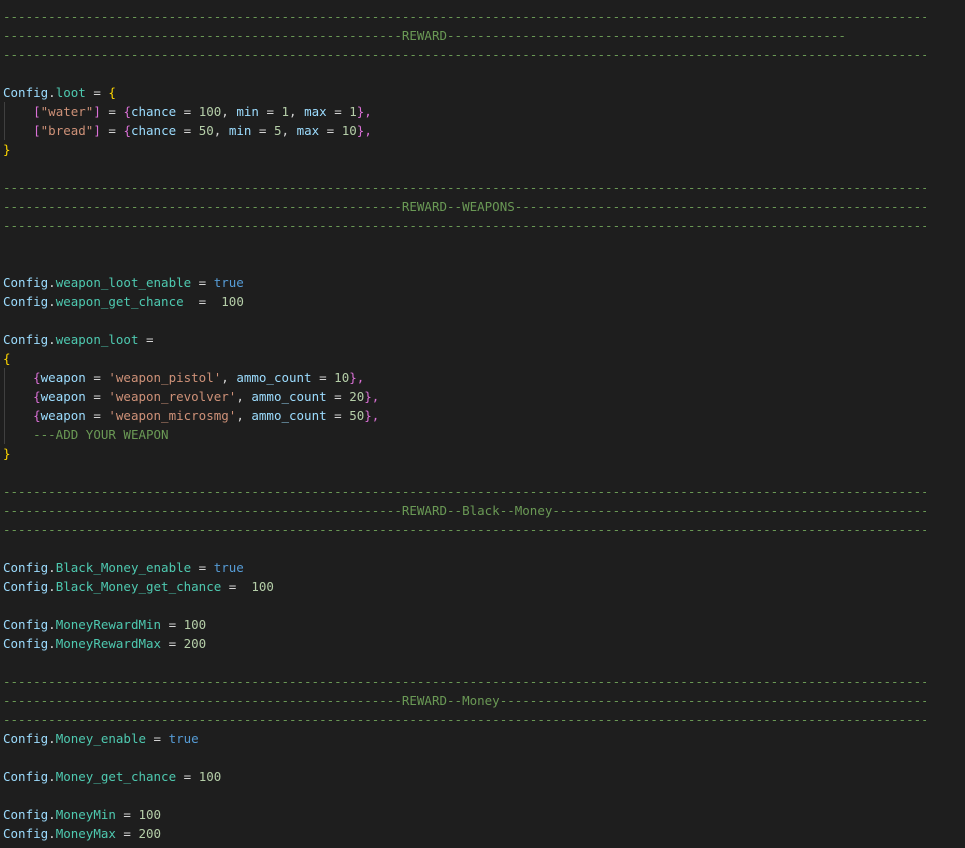  I want to click on water-min-value: 1, so click(285, 111).